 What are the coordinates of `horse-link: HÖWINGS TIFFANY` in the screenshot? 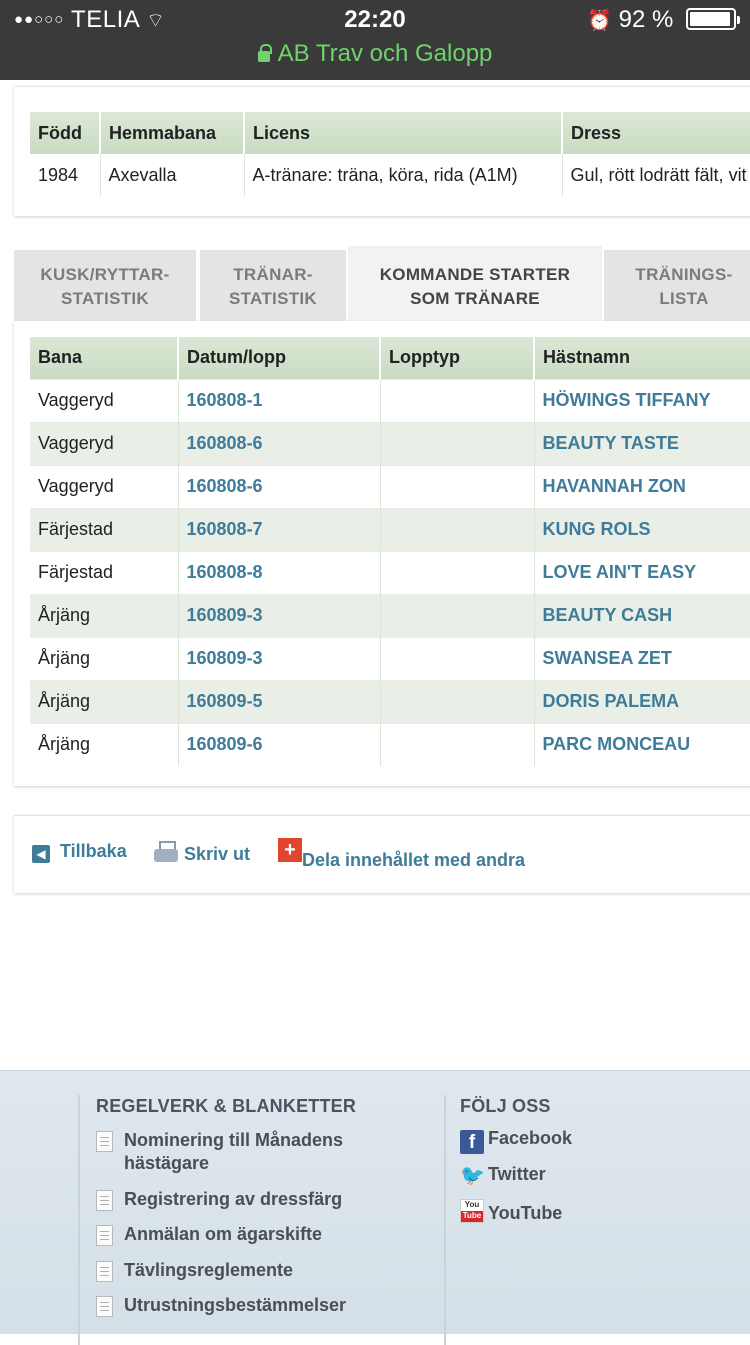 It's located at (641, 400).